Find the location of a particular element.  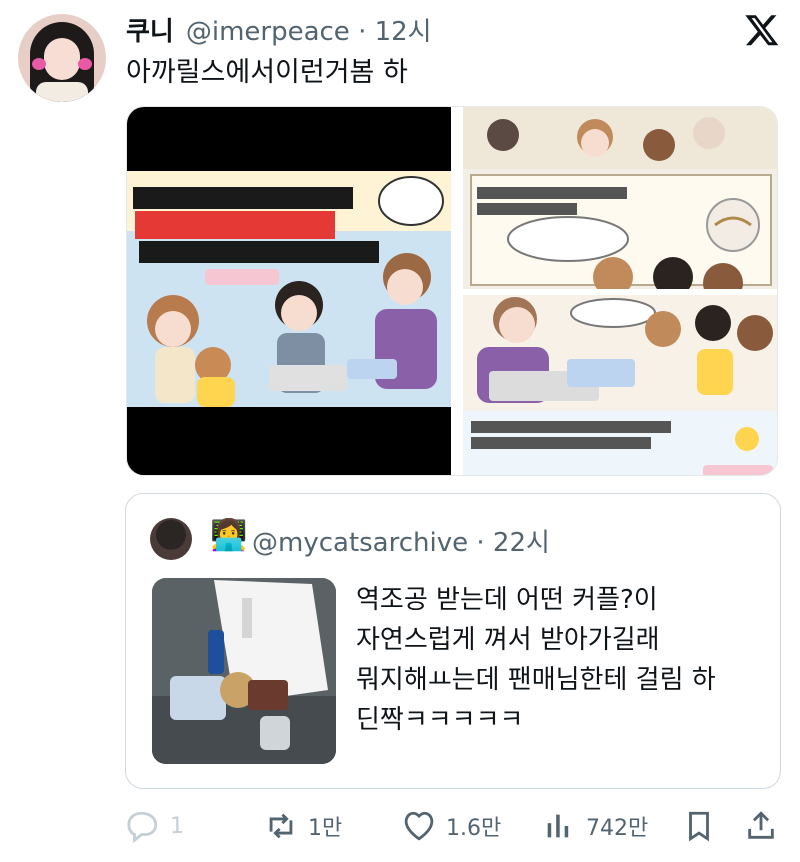

quoted-author-avatar is located at coordinates (171, 539).